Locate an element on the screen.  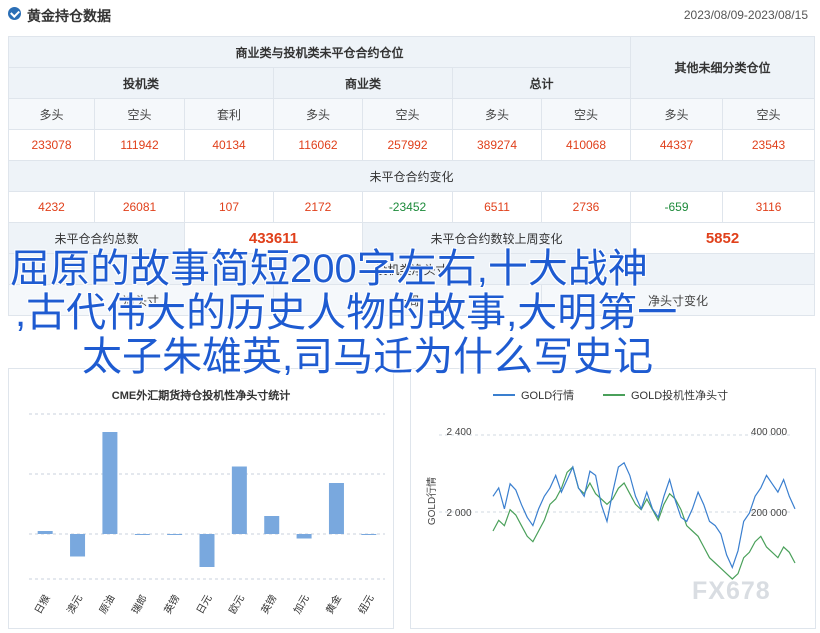
tick-label: 200 000 is located at coordinates (769, 513).